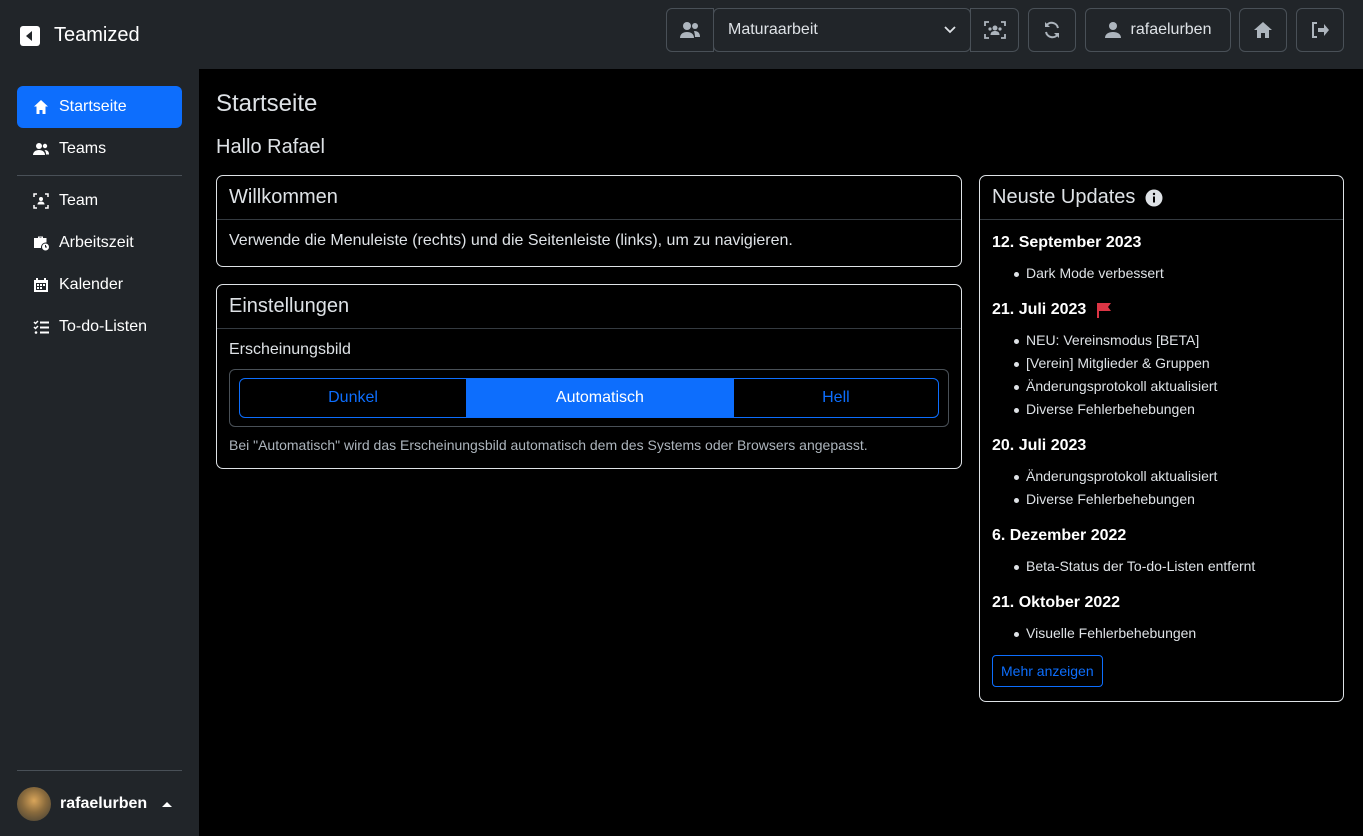  Describe the element at coordinates (41, 285) in the screenshot. I see `calendar-icon` at that location.